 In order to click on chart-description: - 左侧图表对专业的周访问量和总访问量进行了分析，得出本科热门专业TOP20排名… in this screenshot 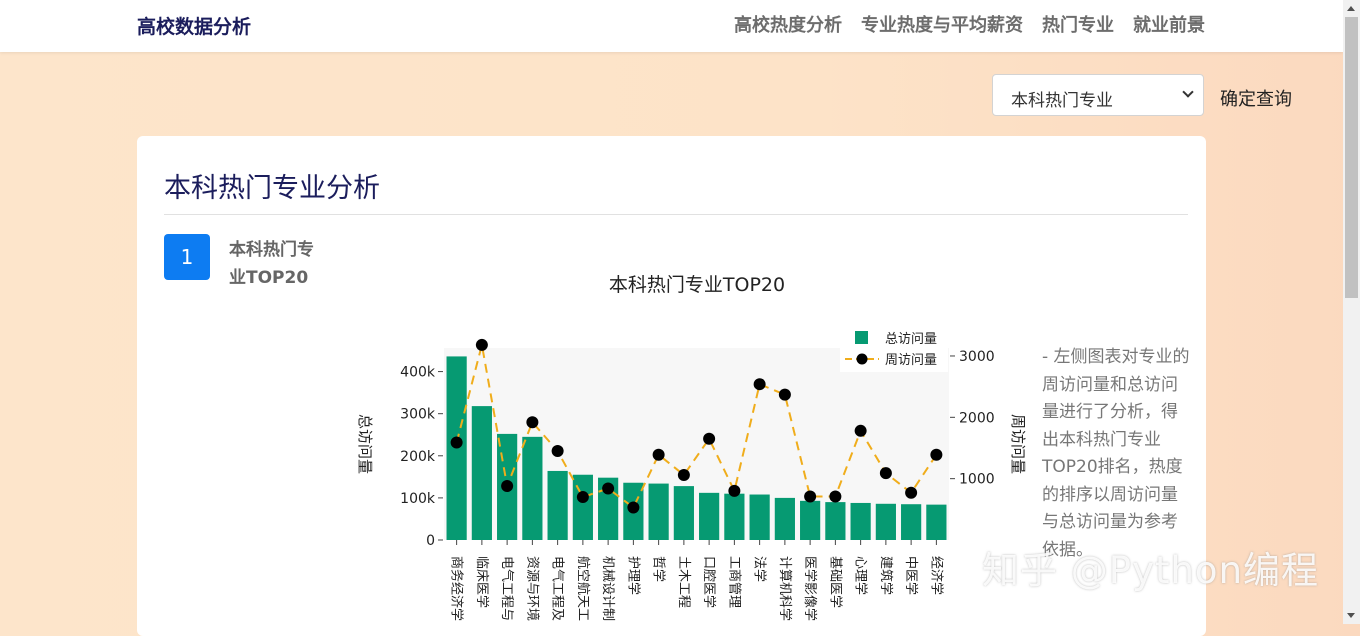, I will do `click(1116, 453)`.